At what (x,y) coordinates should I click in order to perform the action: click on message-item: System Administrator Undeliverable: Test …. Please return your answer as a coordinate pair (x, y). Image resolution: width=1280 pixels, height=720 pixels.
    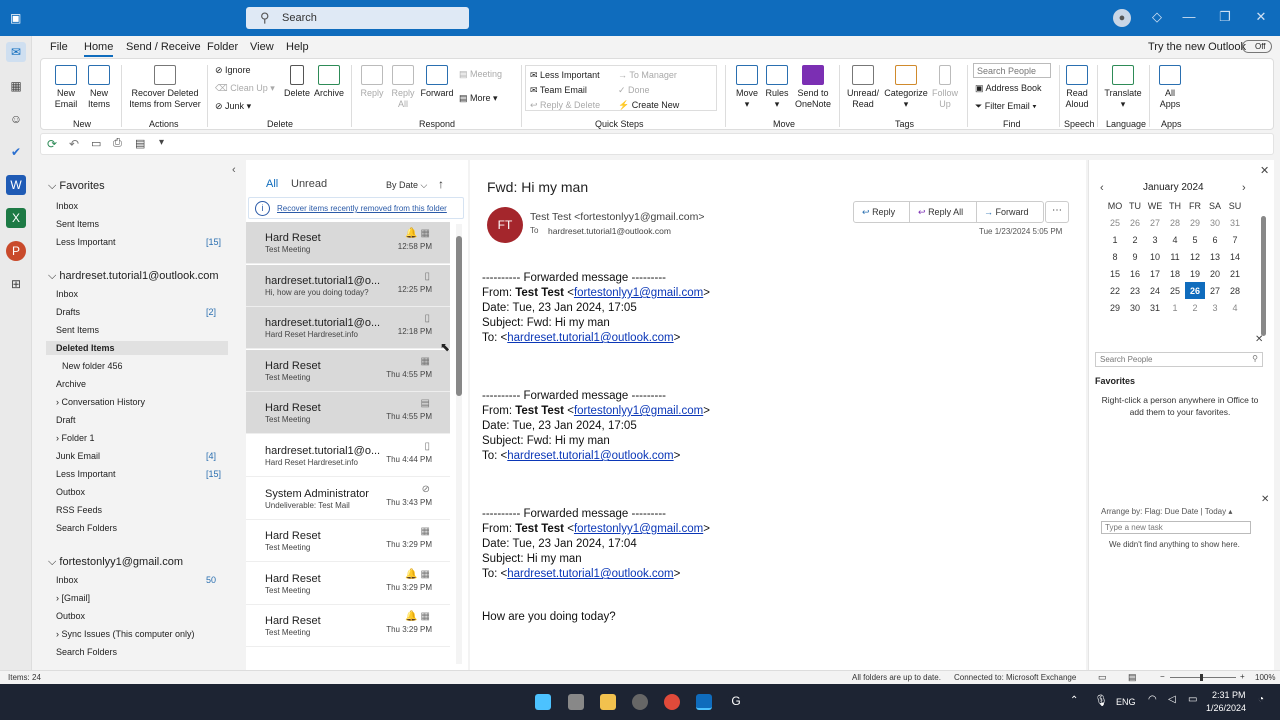
    Looking at the image, I should click on (348, 499).